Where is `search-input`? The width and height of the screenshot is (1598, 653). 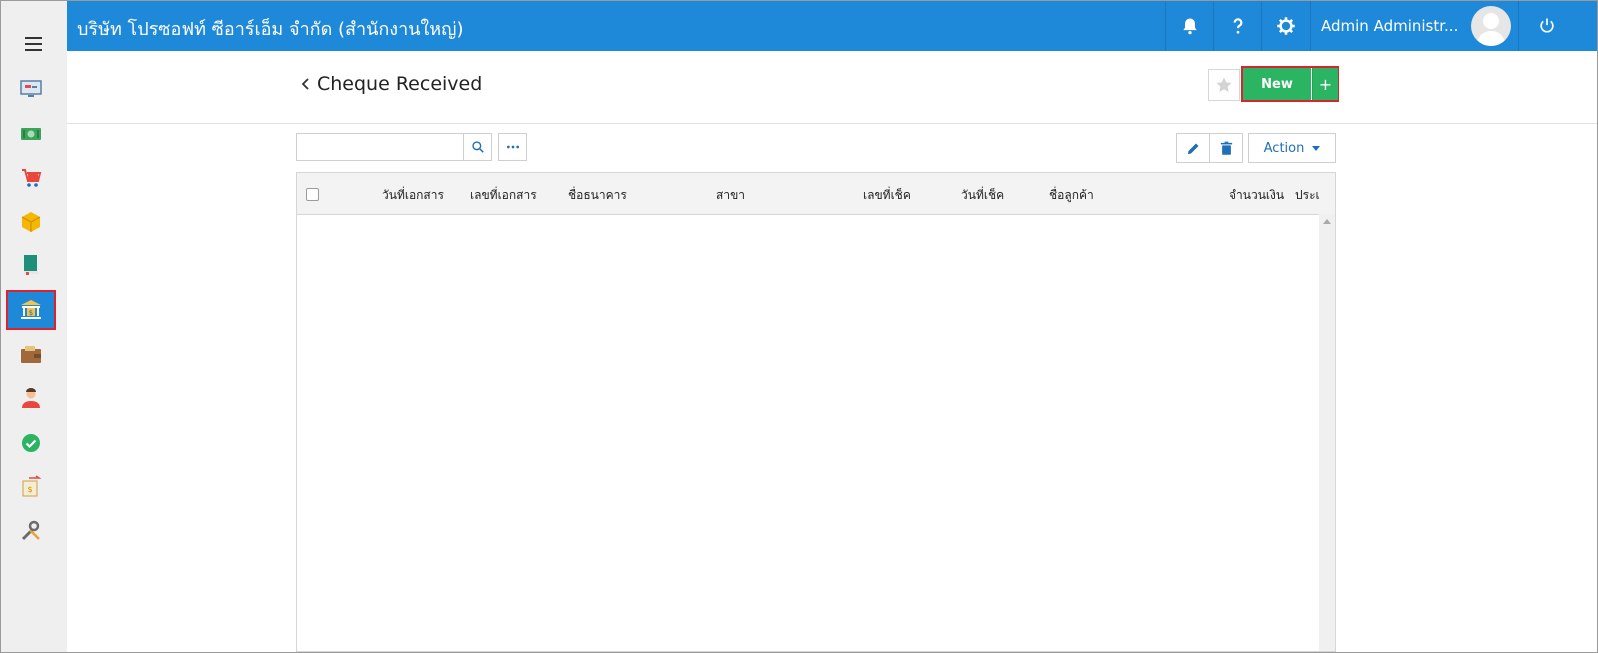 search-input is located at coordinates (380, 147).